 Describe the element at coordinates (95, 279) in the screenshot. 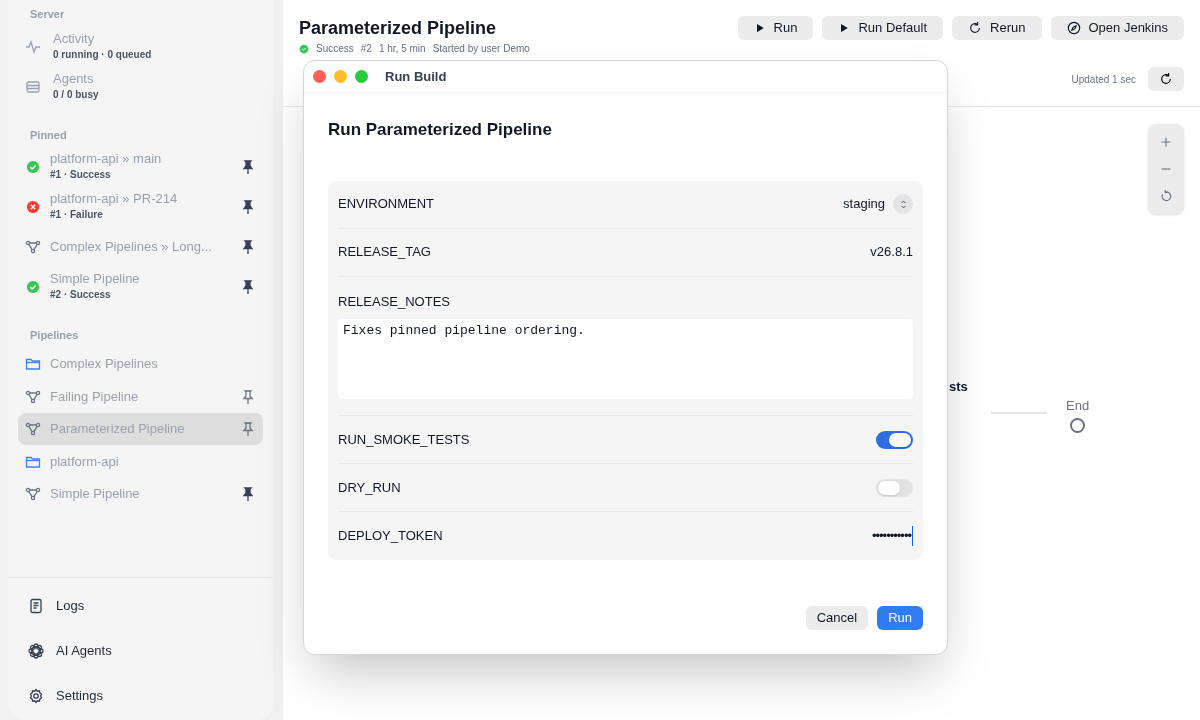

I see `pinned-item-title: Simple Pipeline` at that location.